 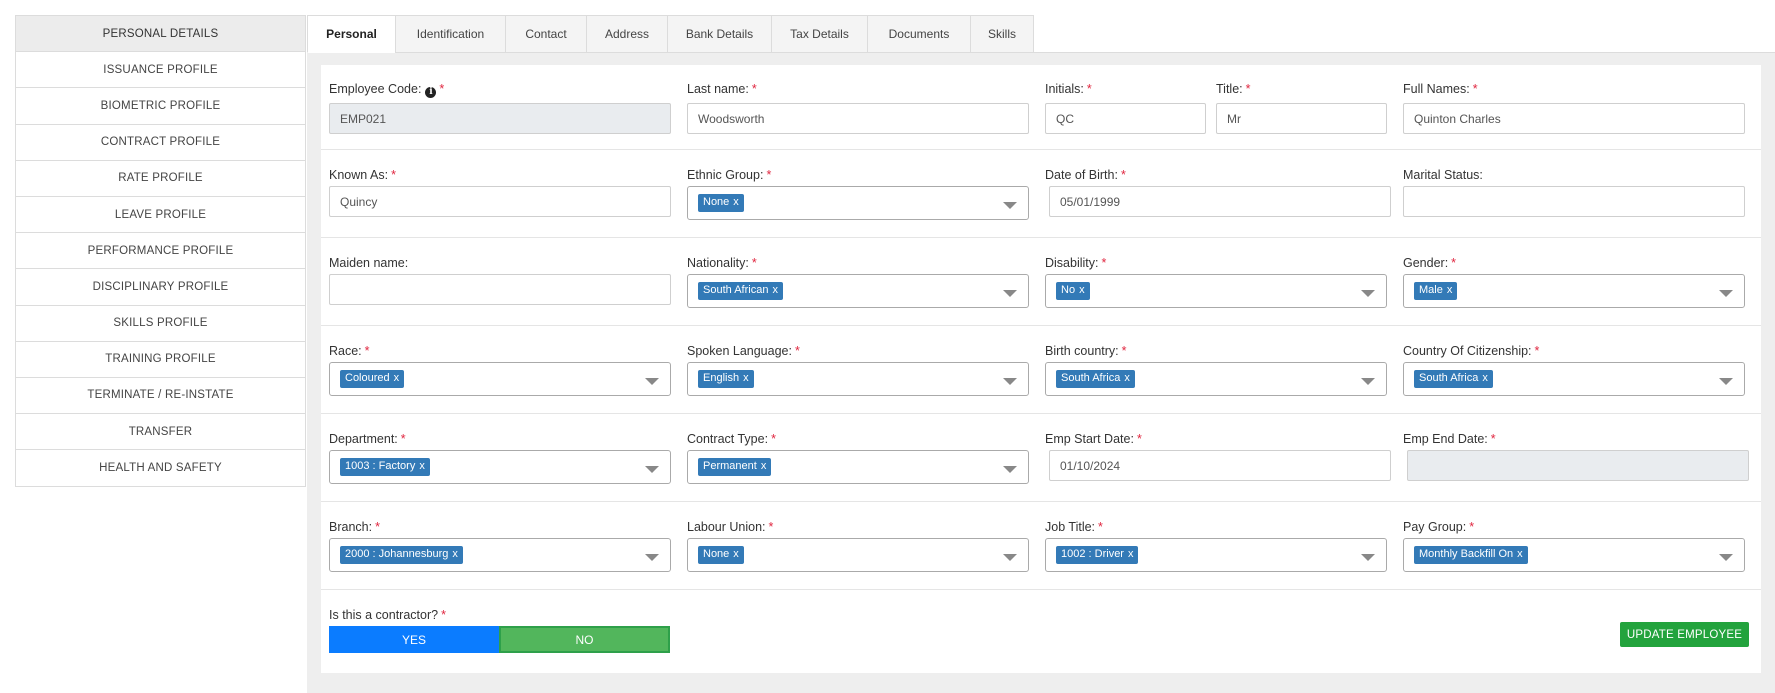 I want to click on known-as-field: Known As: * Quincy, so click(x=500, y=192).